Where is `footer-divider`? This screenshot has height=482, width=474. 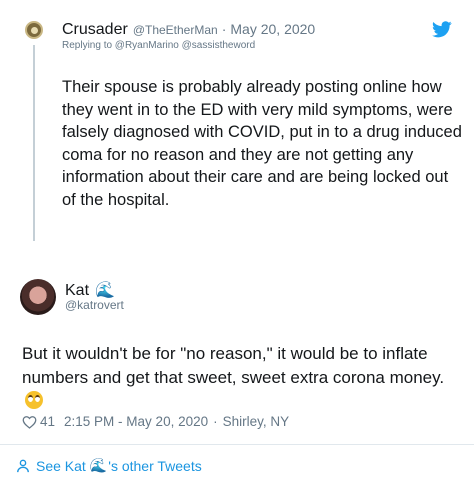
footer-divider is located at coordinates (237, 444).